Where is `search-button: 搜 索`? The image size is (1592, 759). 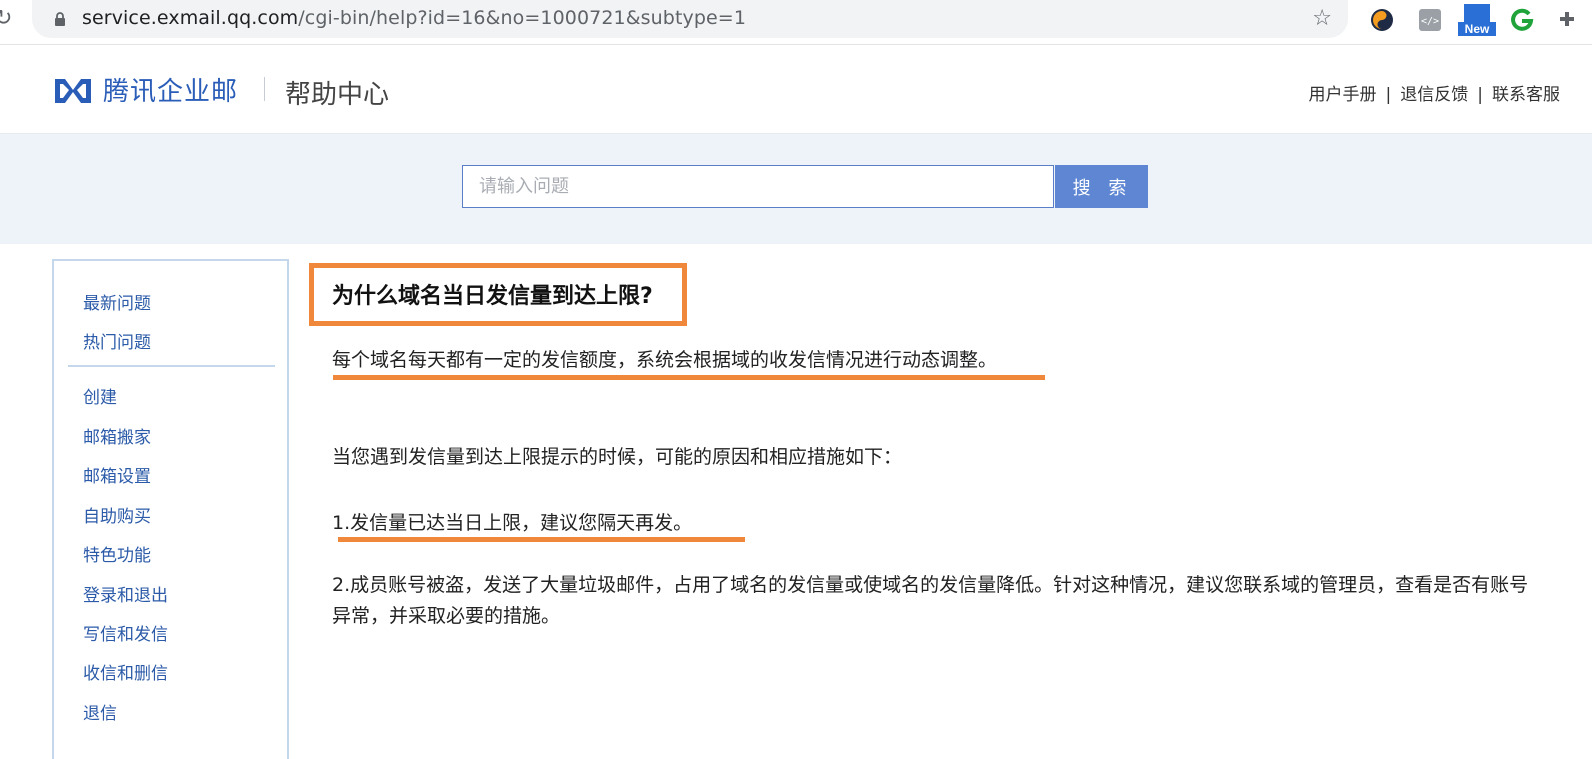 search-button: 搜 索 is located at coordinates (1101, 186).